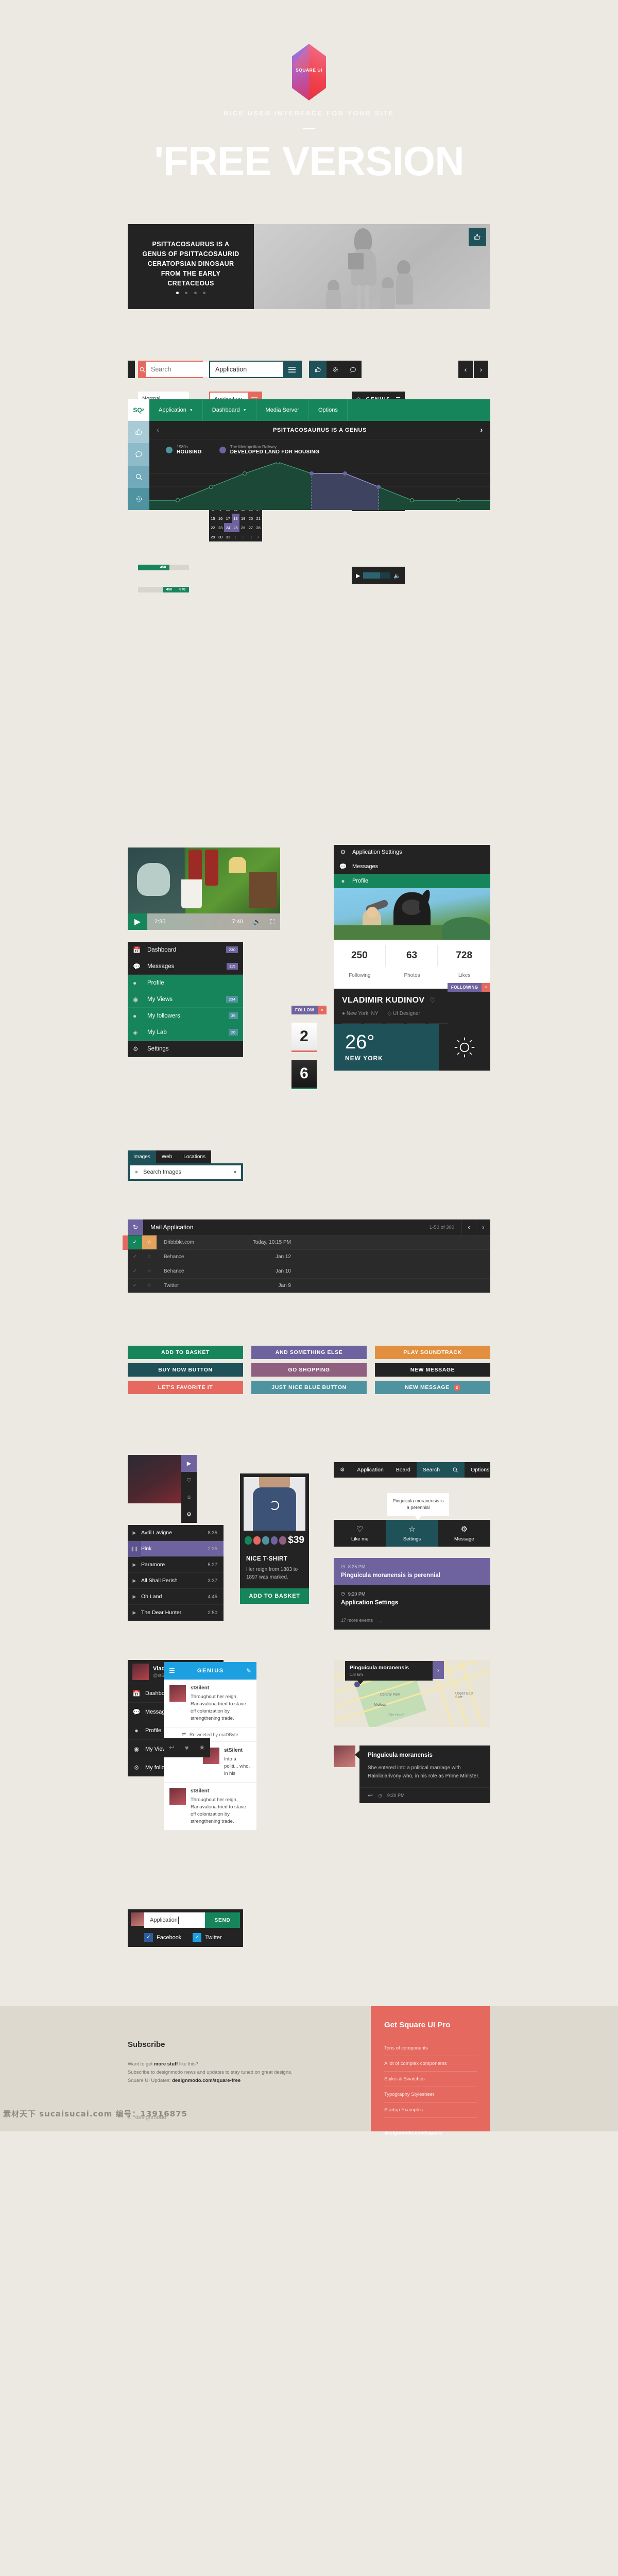  Describe the element at coordinates (172, 1671) in the screenshot. I see `hamburger-icon: ☰` at that location.